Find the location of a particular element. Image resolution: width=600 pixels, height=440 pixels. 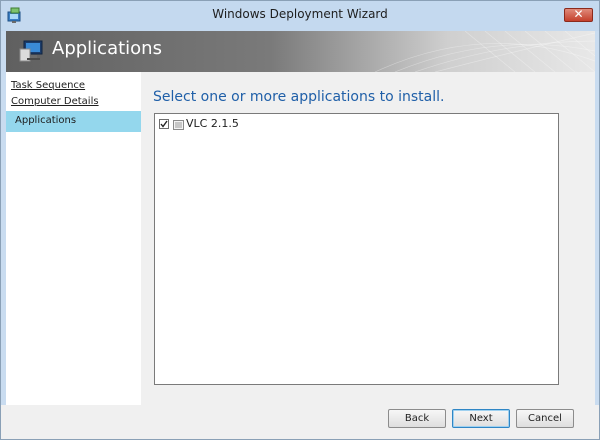

application-label: VLC 2.1.5 is located at coordinates (212, 123).